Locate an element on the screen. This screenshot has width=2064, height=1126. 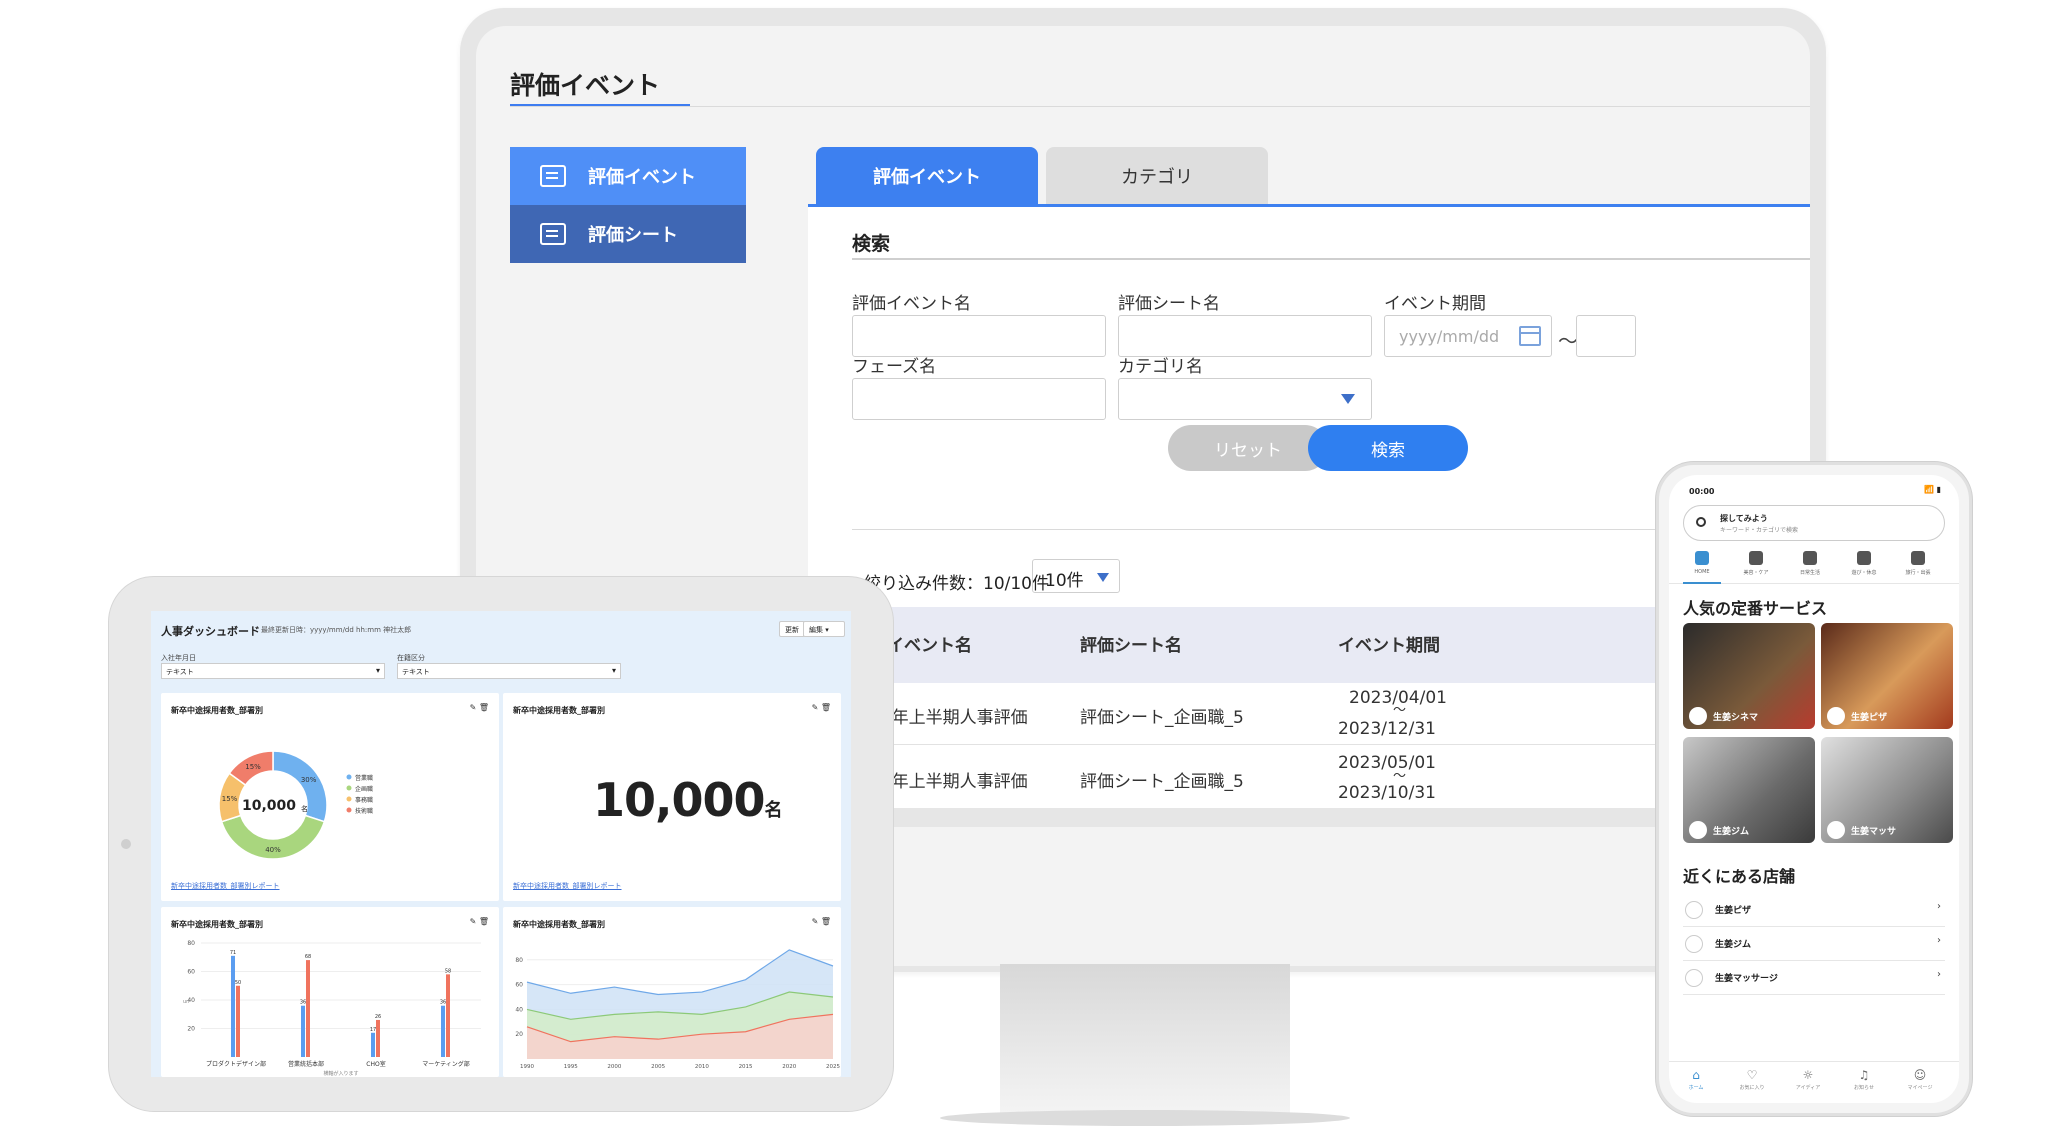
bar-data-label: 58 is located at coordinates (448, 971).